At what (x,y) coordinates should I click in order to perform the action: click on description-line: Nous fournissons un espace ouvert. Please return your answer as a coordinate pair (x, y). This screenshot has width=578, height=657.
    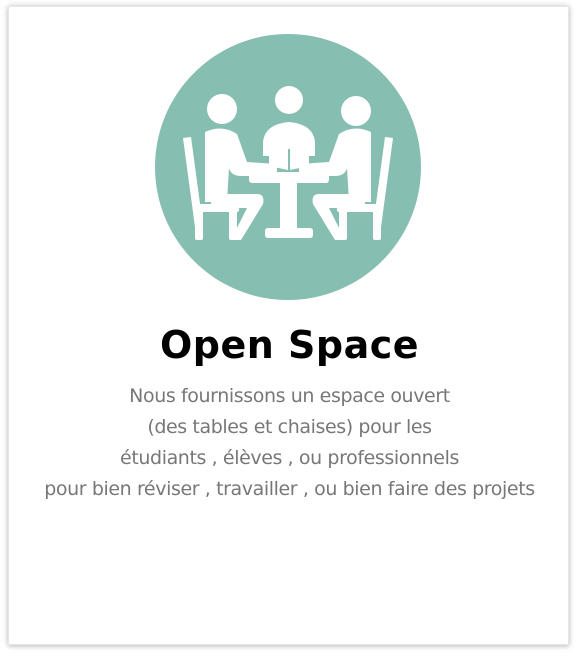
    Looking at the image, I should click on (289, 396).